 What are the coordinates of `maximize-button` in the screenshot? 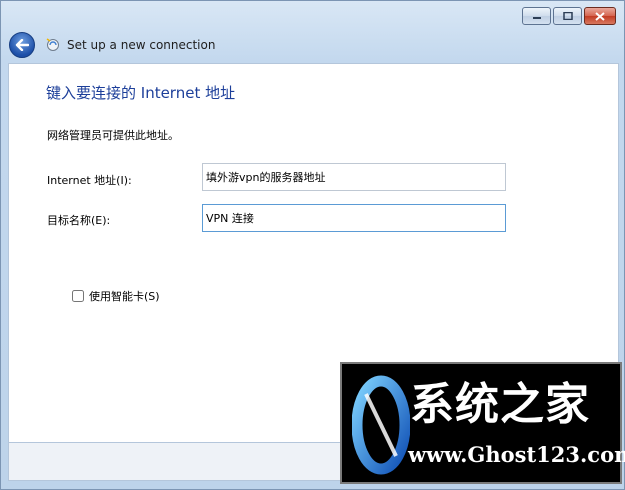 It's located at (567, 16).